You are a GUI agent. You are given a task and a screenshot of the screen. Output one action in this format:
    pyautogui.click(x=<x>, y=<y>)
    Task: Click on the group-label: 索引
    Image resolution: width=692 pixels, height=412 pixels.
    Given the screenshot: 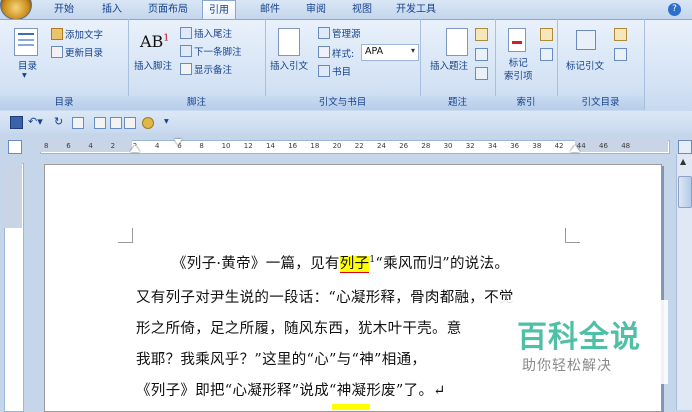 What is the action you would take?
    pyautogui.click(x=526, y=103)
    